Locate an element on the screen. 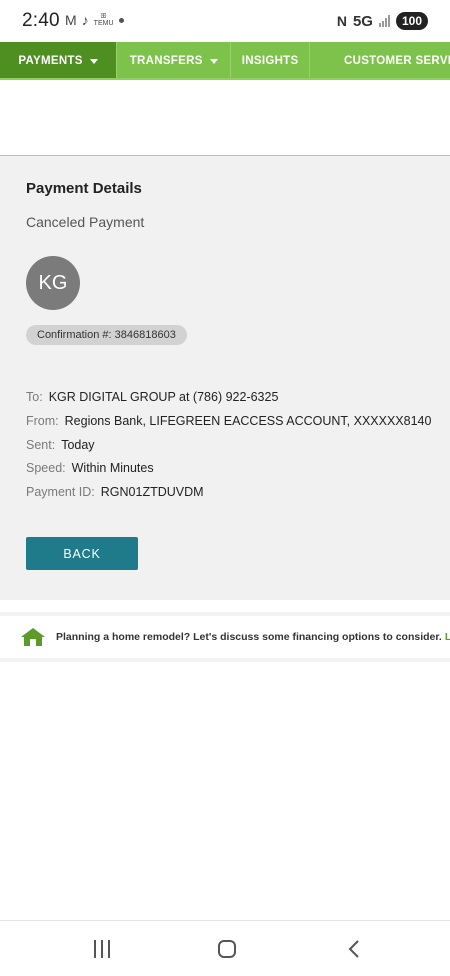 The image size is (450, 976). recent-apps-icon is located at coordinates (102, 949).